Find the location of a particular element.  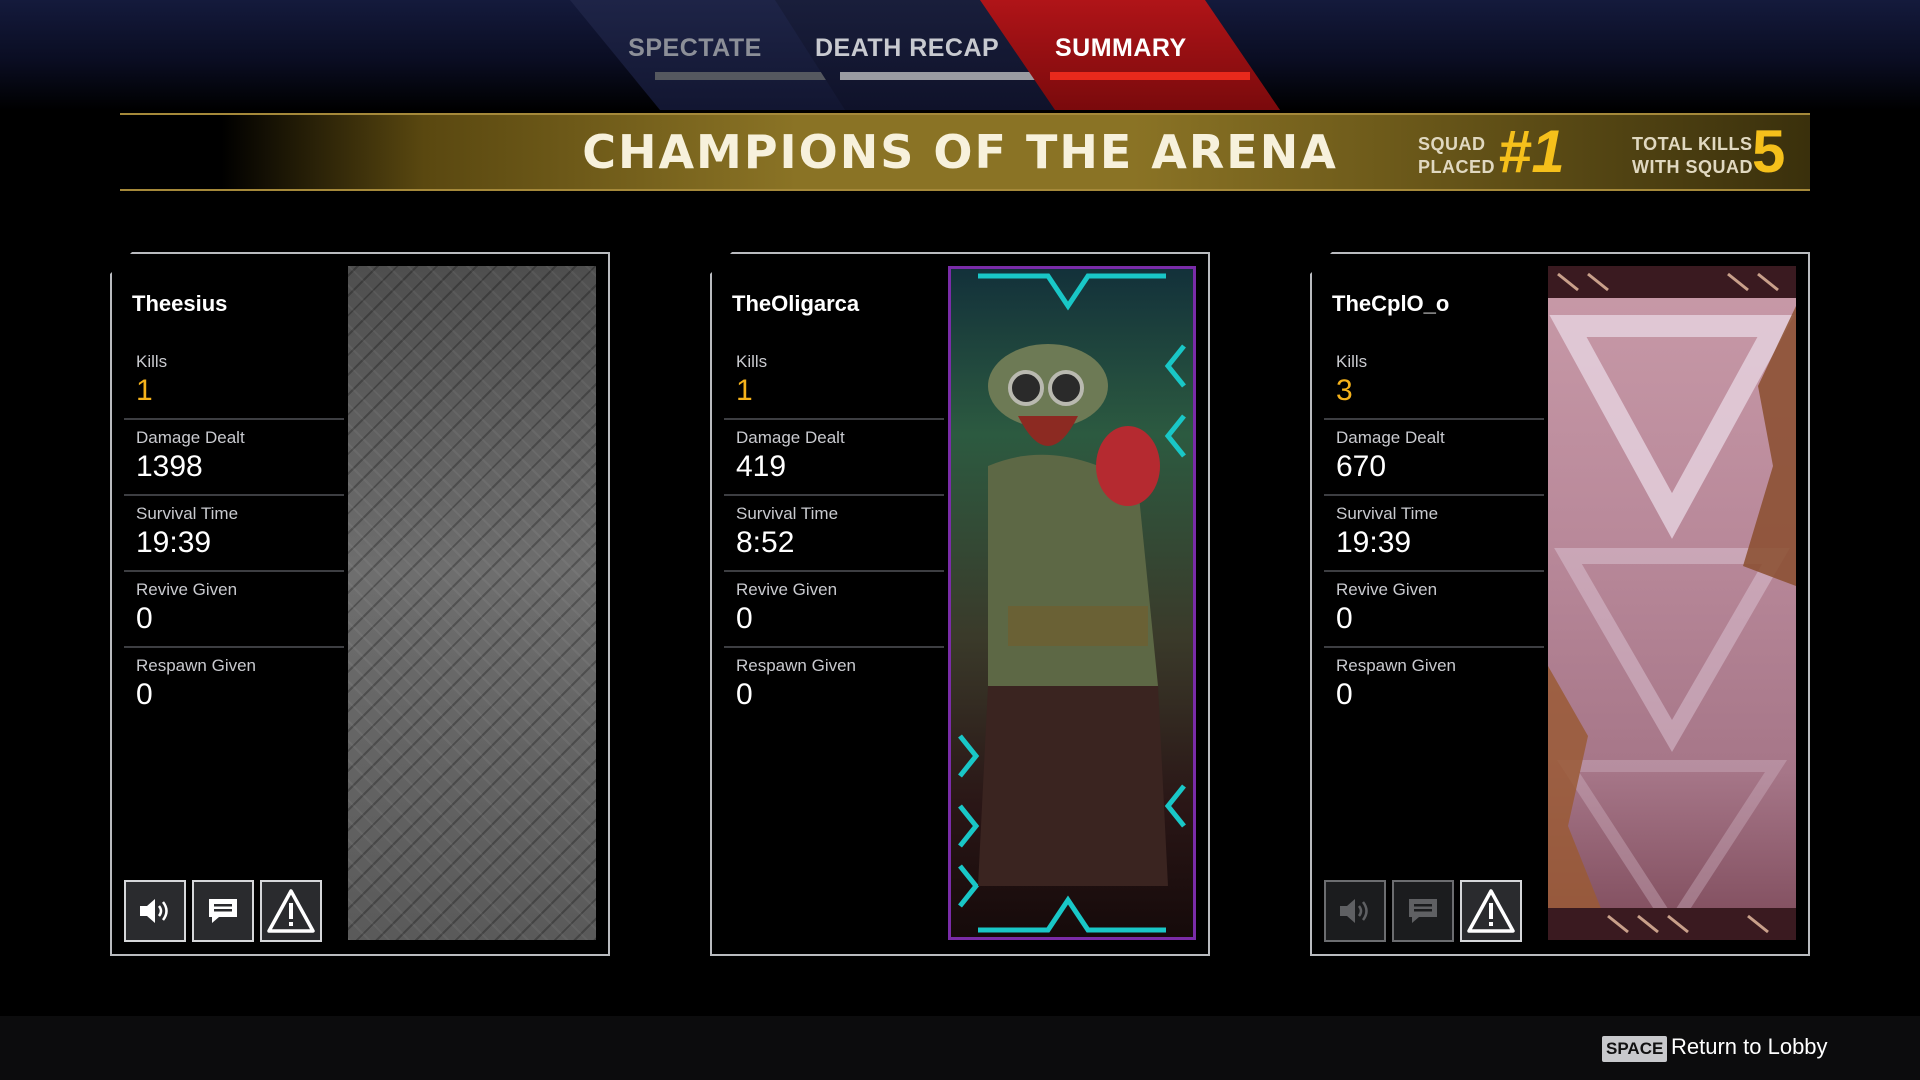

tab-bar: SPECTATE DEATH RECAP SUMMARY is located at coordinates (930, 55).